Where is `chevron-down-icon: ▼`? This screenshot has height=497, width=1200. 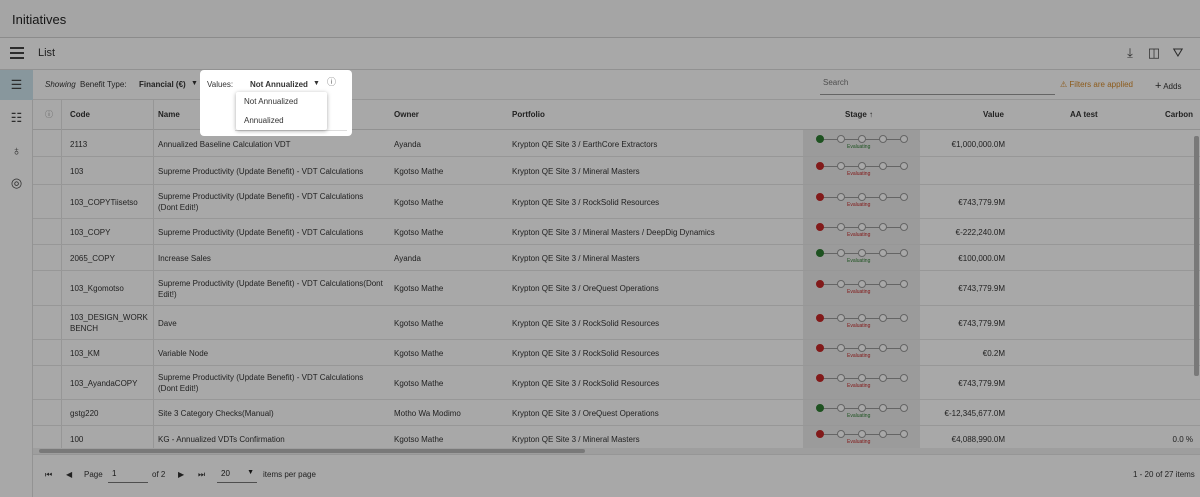
chevron-down-icon: ▼ is located at coordinates (316, 83).